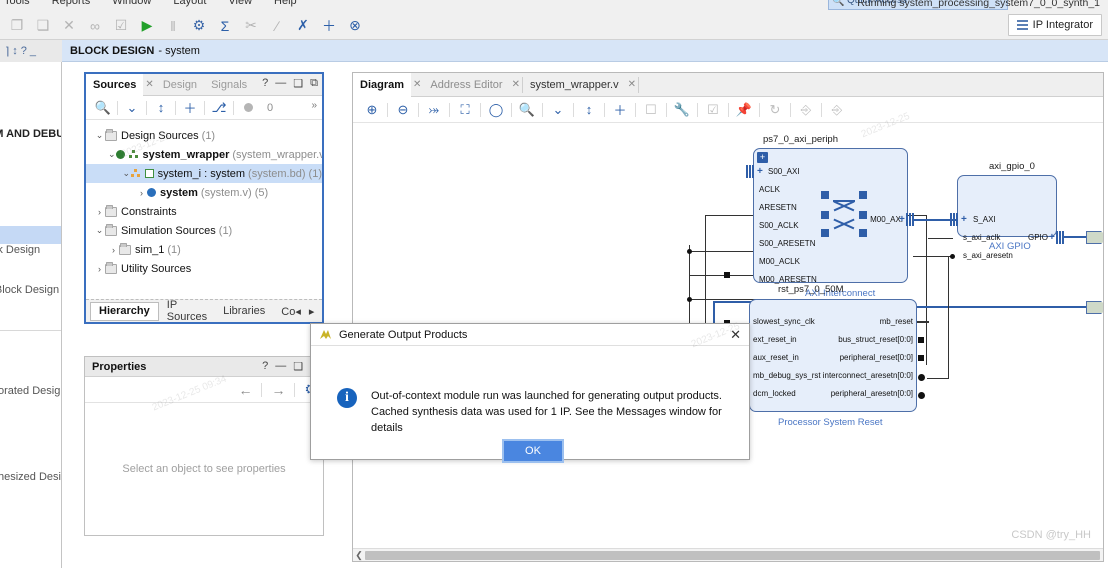  Describe the element at coordinates (303, 26) in the screenshot. I see `scissors-button: ✗` at that location.